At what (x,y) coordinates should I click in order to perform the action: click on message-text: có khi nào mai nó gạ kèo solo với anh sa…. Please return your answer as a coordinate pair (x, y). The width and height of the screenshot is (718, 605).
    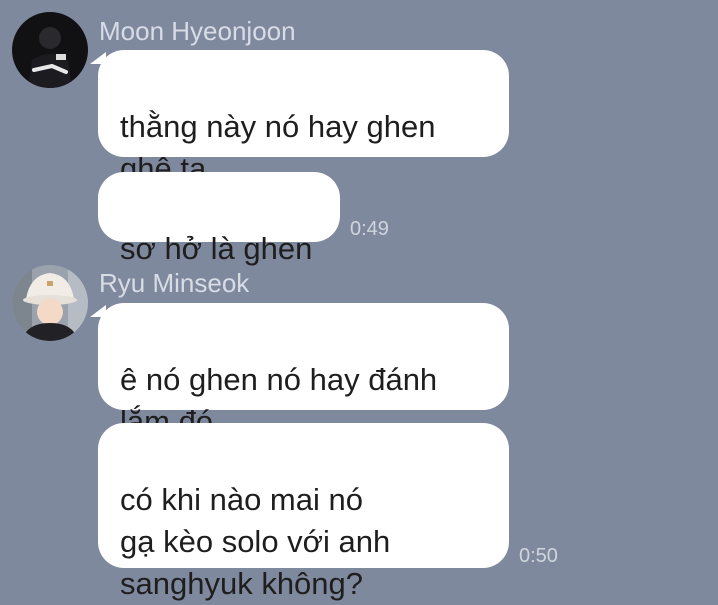
    Looking at the image, I should click on (255, 541).